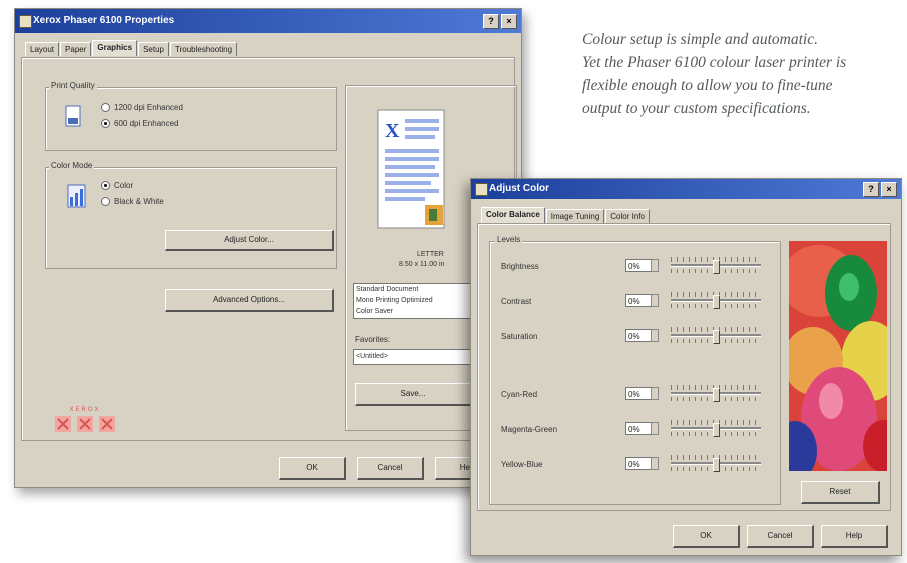 The height and width of the screenshot is (563, 907). What do you see at coordinates (387, 289) in the screenshot?
I see `settings-item: Standard Document` at bounding box center [387, 289].